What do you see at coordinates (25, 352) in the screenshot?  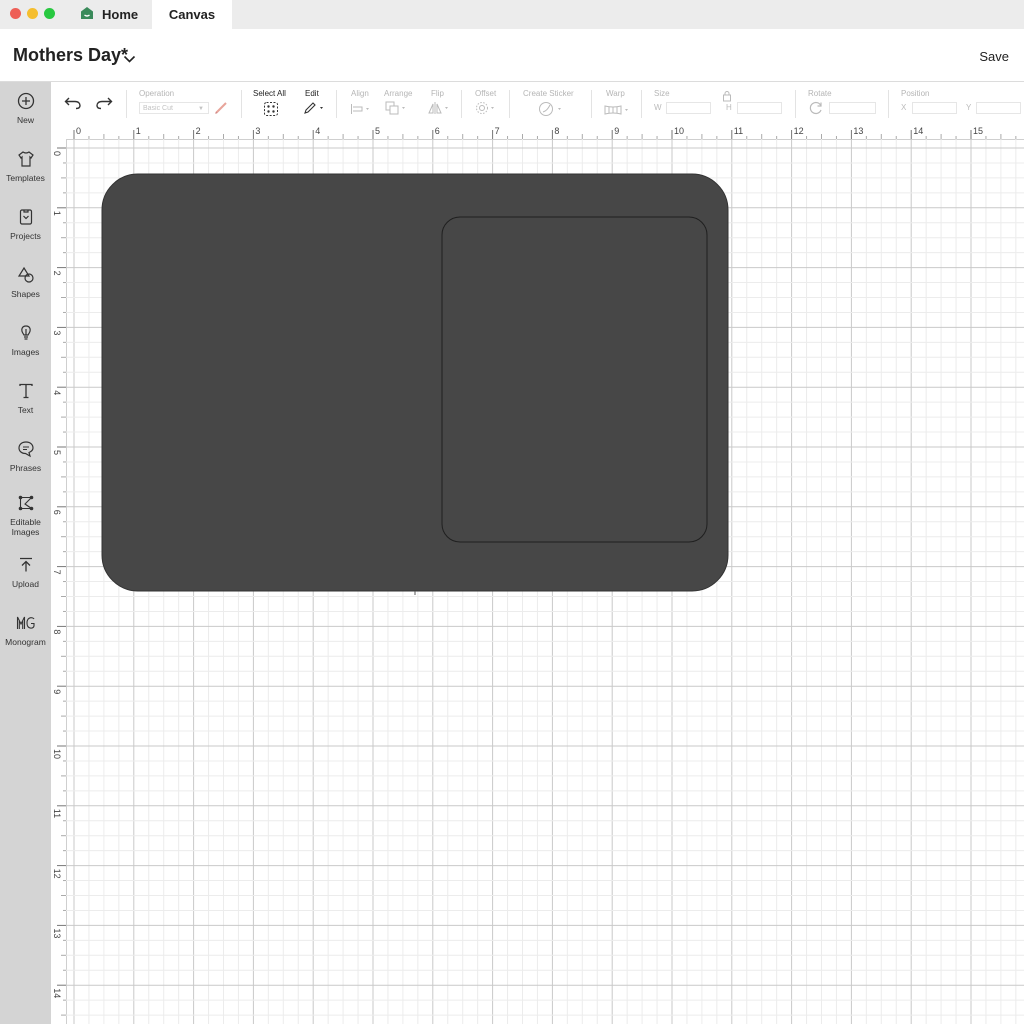 I see `sidebar-item-label: Images` at bounding box center [25, 352].